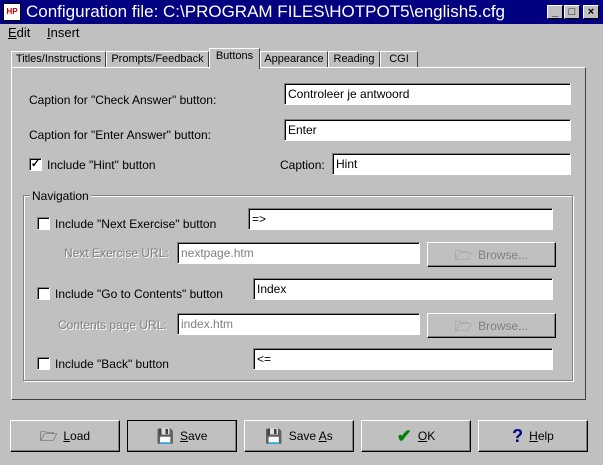  What do you see at coordinates (101, 165) in the screenshot?
I see `hint-label: Include "Hint" button` at bounding box center [101, 165].